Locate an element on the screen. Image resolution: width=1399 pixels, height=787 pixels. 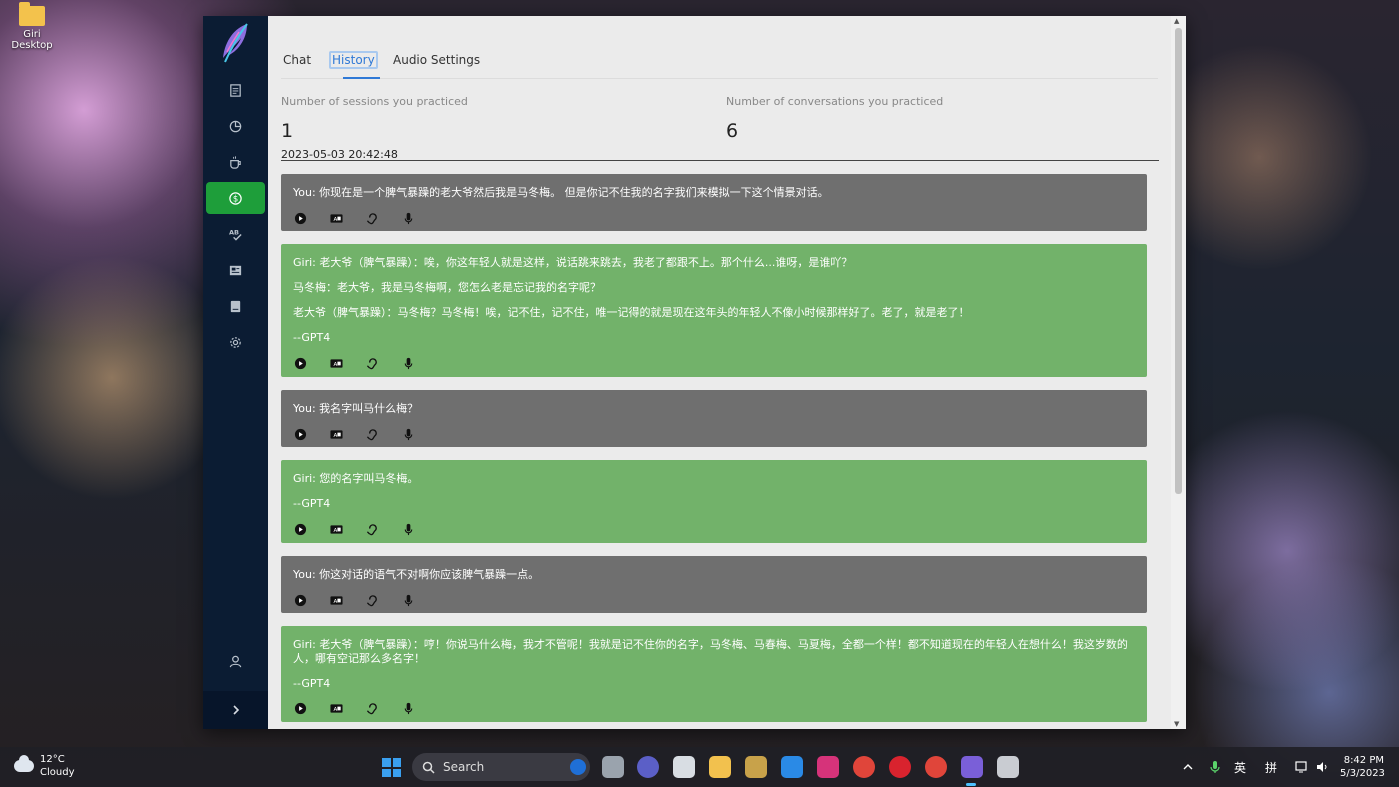
book-icon is located at coordinates (235, 306).